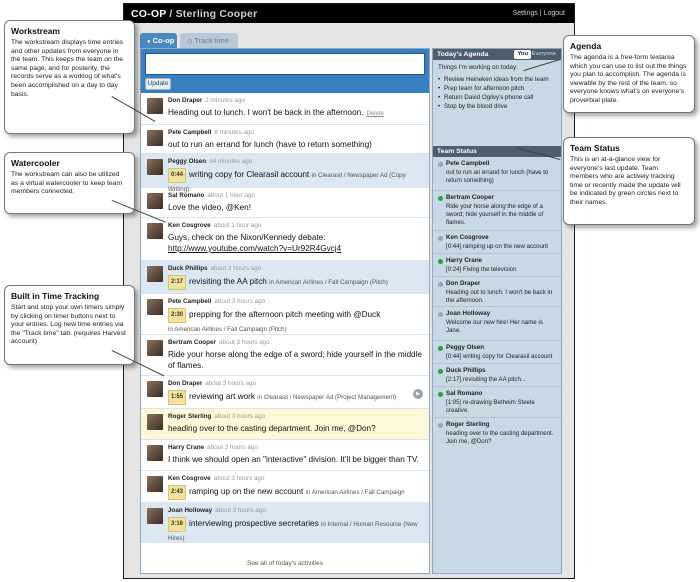 The height and width of the screenshot is (582, 700). Describe the element at coordinates (467, 424) in the screenshot. I see `status-name: Roger Sterling` at that location.